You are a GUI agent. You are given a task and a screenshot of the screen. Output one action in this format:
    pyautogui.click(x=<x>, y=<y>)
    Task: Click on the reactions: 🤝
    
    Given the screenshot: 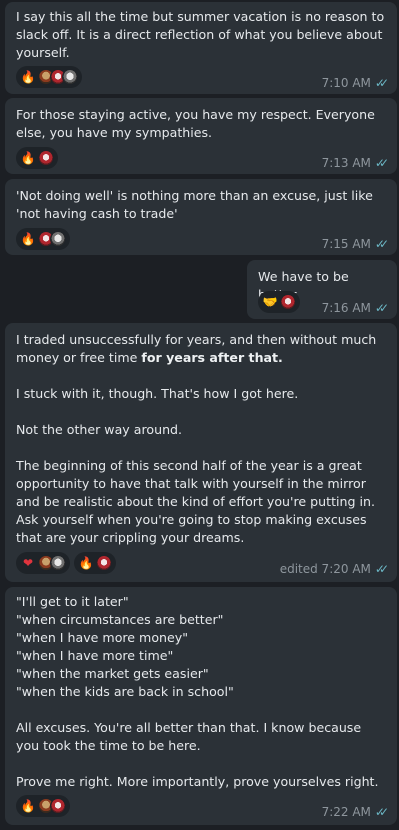 What is the action you would take?
    pyautogui.click(x=279, y=302)
    